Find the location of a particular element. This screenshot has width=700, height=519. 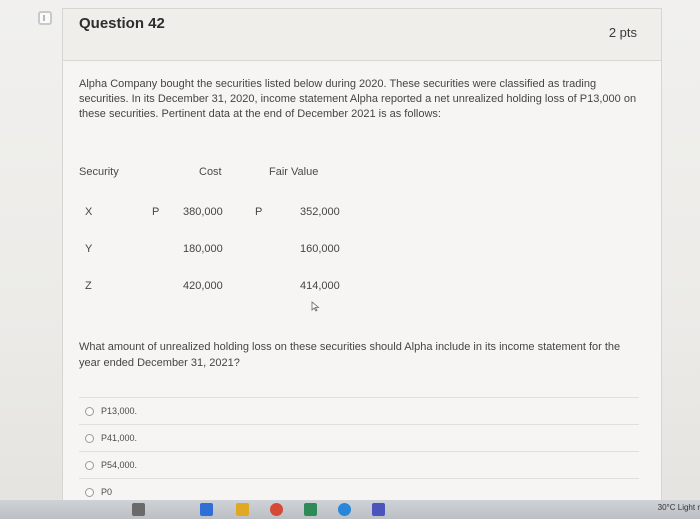

column-header-cost: Cost is located at coordinates (210, 172).